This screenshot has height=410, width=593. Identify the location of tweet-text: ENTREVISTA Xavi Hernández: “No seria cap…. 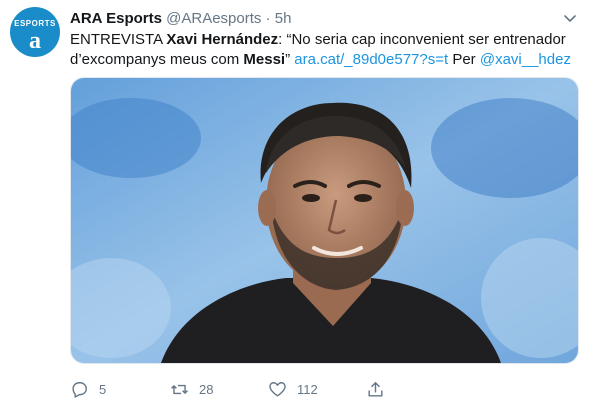
(327, 50).